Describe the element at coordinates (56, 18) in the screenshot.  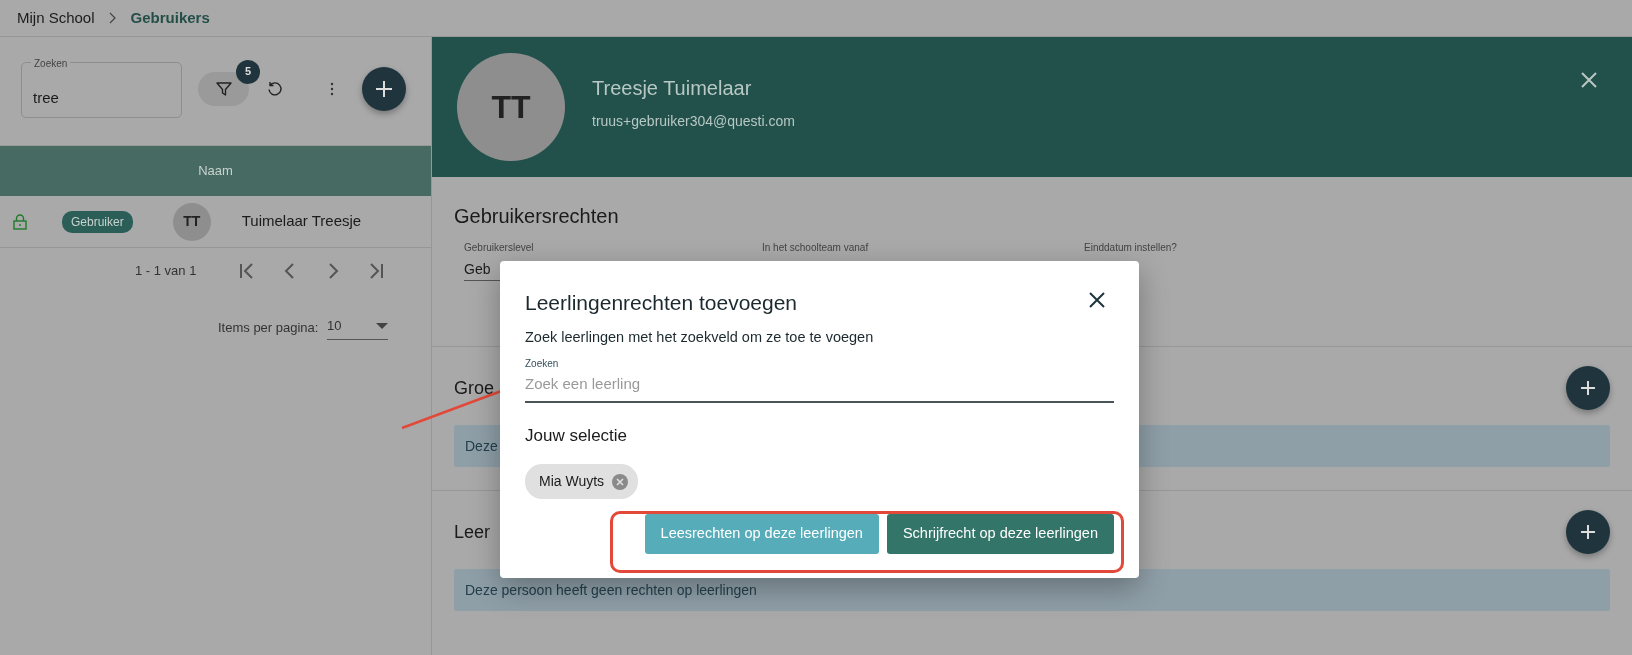
I see `breadcrumb-link: Mijn School` at that location.